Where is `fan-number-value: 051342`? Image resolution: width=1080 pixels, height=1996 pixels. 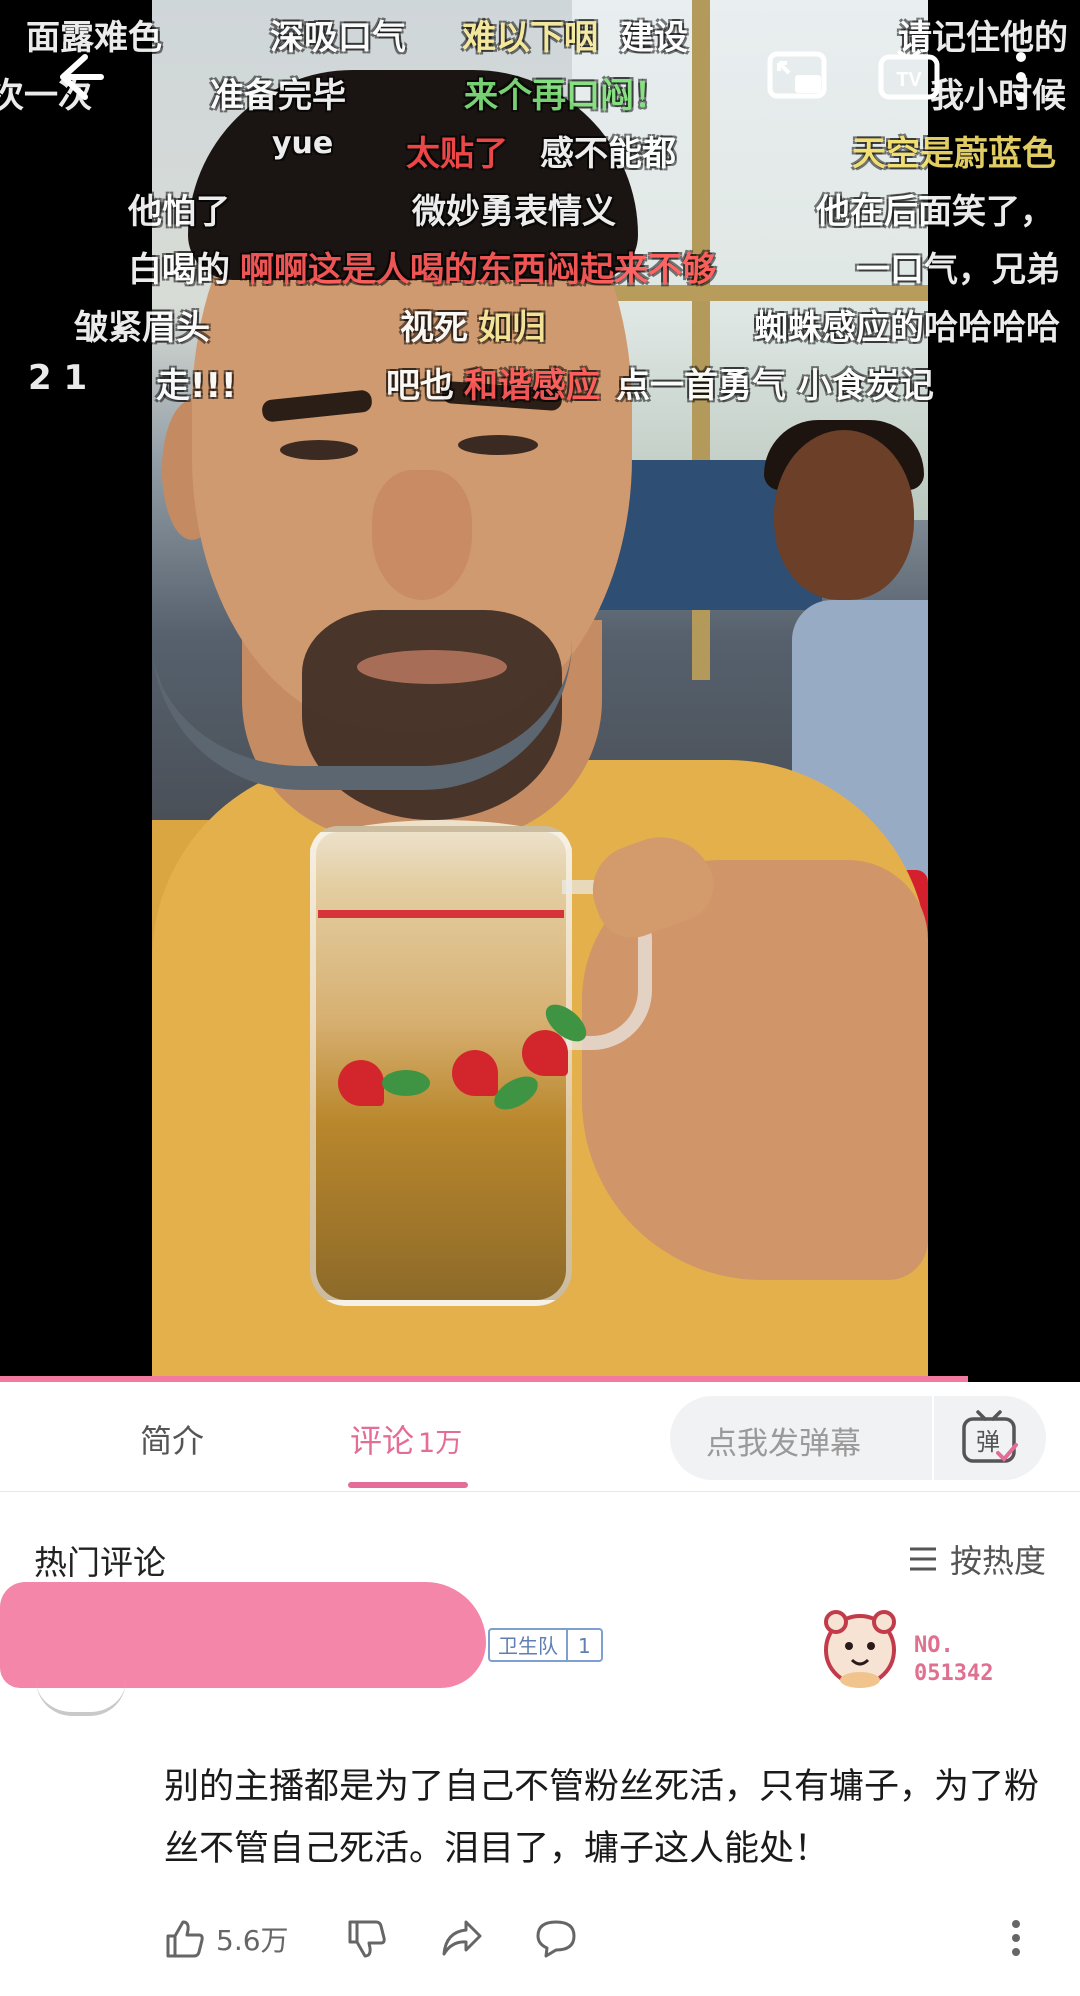 fan-number-value: 051342 is located at coordinates (954, 1673).